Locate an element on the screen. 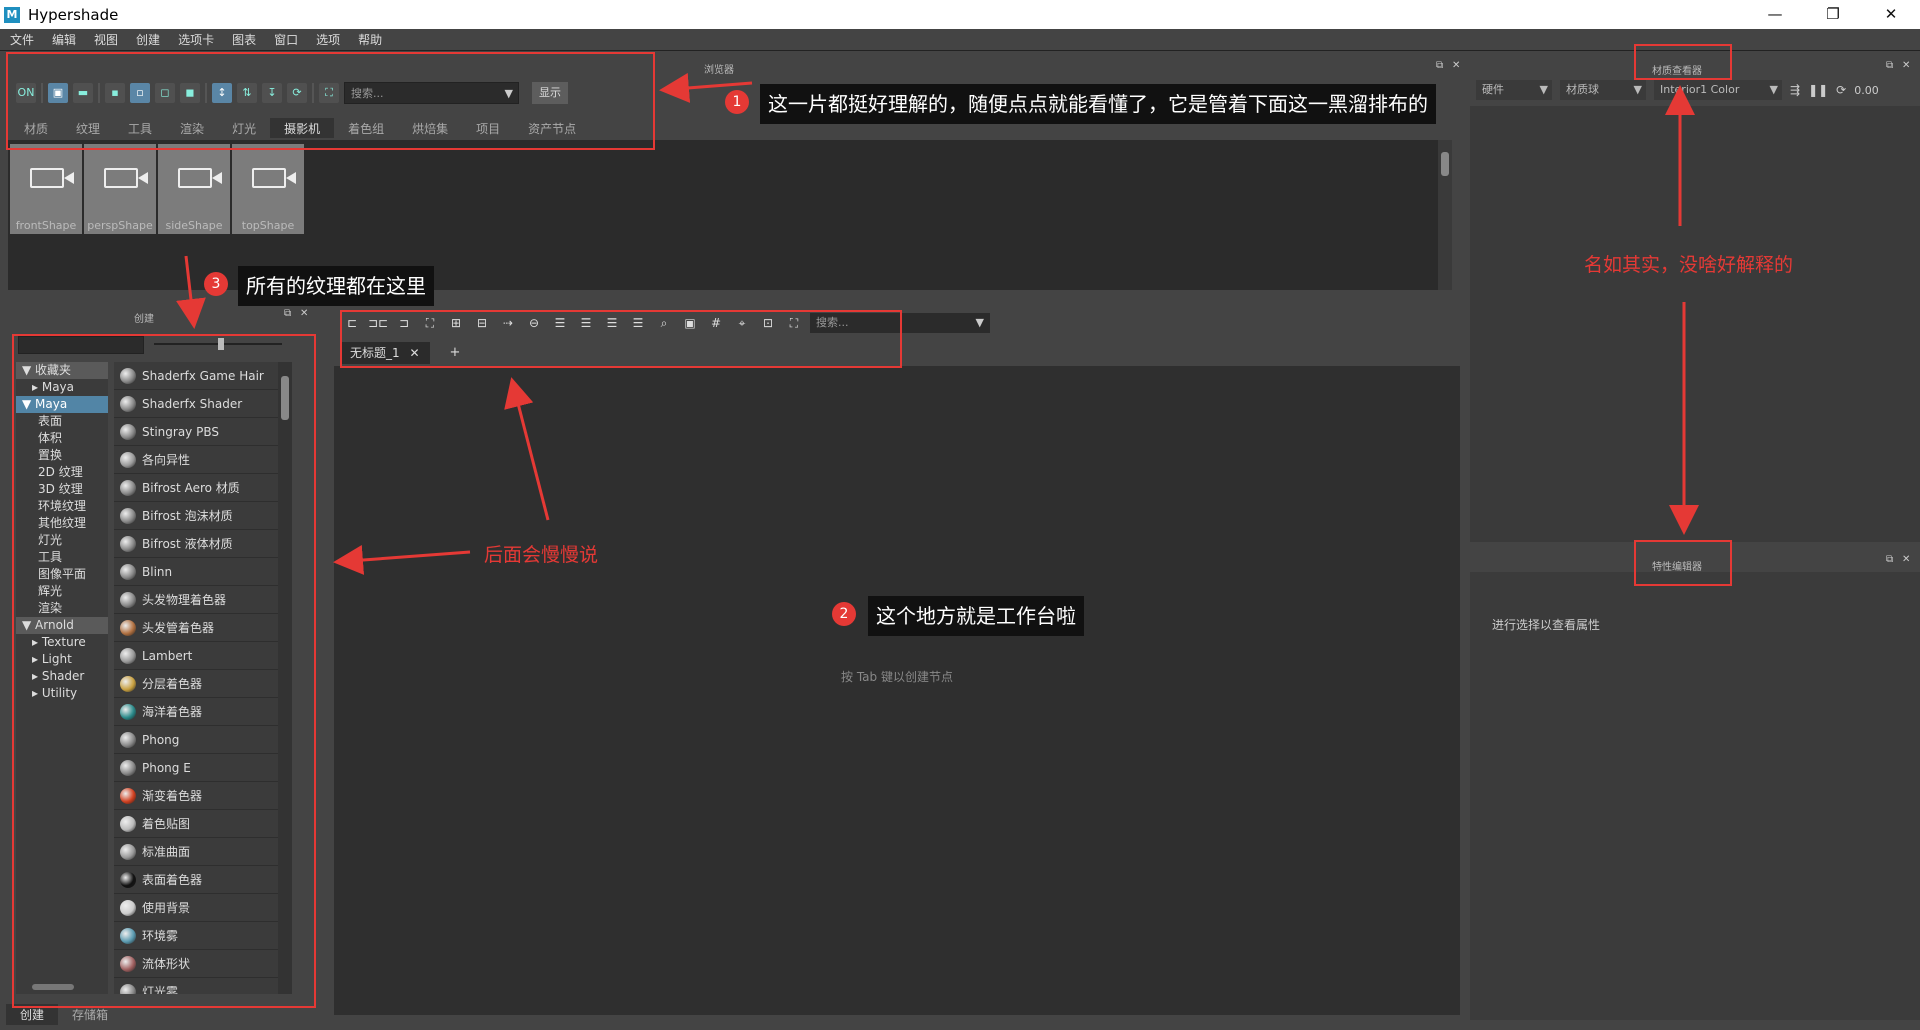 The image size is (1920, 1030). environment-dropdown: Interior1 Color ▼ is located at coordinates (1718, 90).